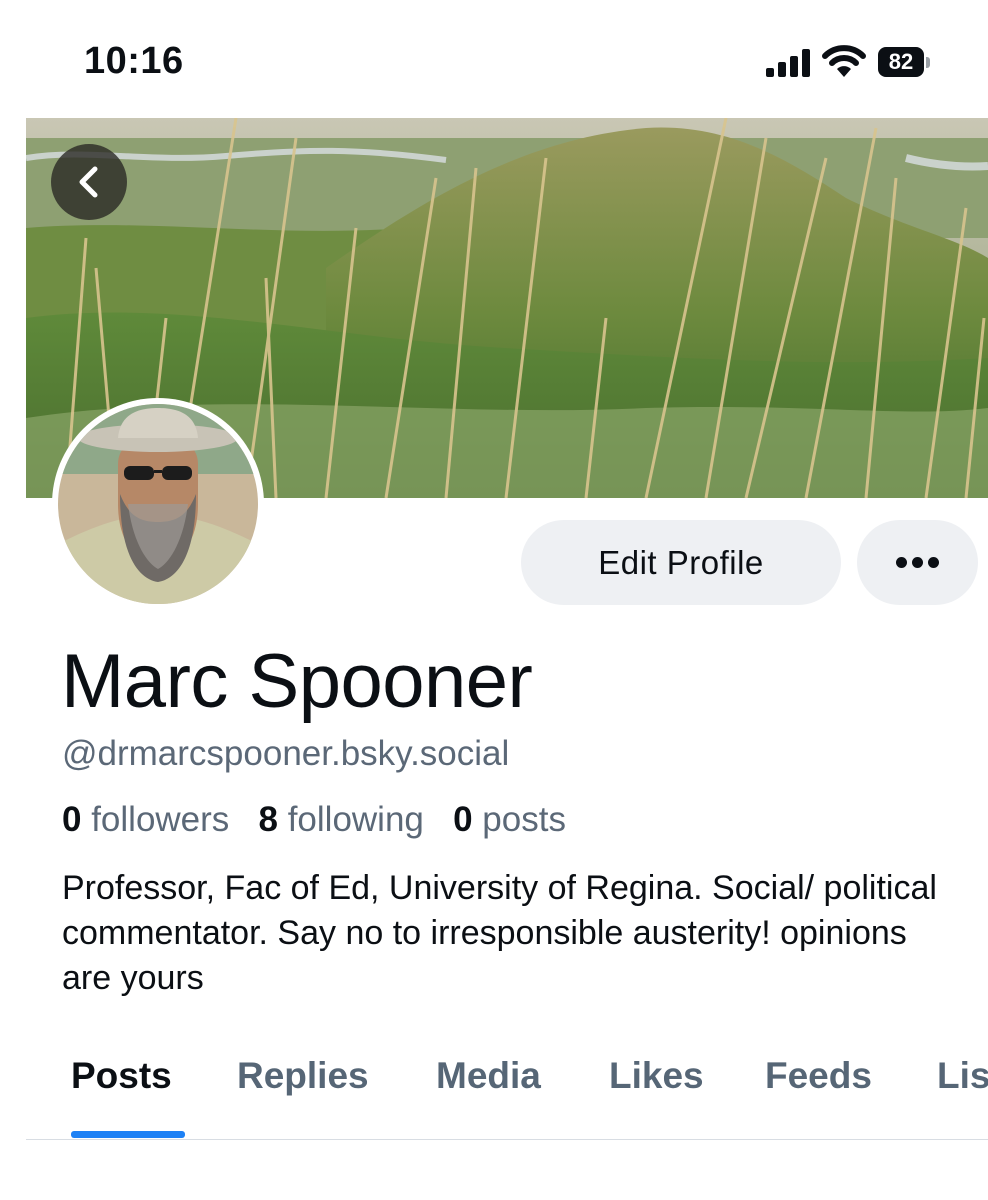  Describe the element at coordinates (286, 753) in the screenshot. I see `profile-handle: @drmarcspooner.bsky.social` at that location.